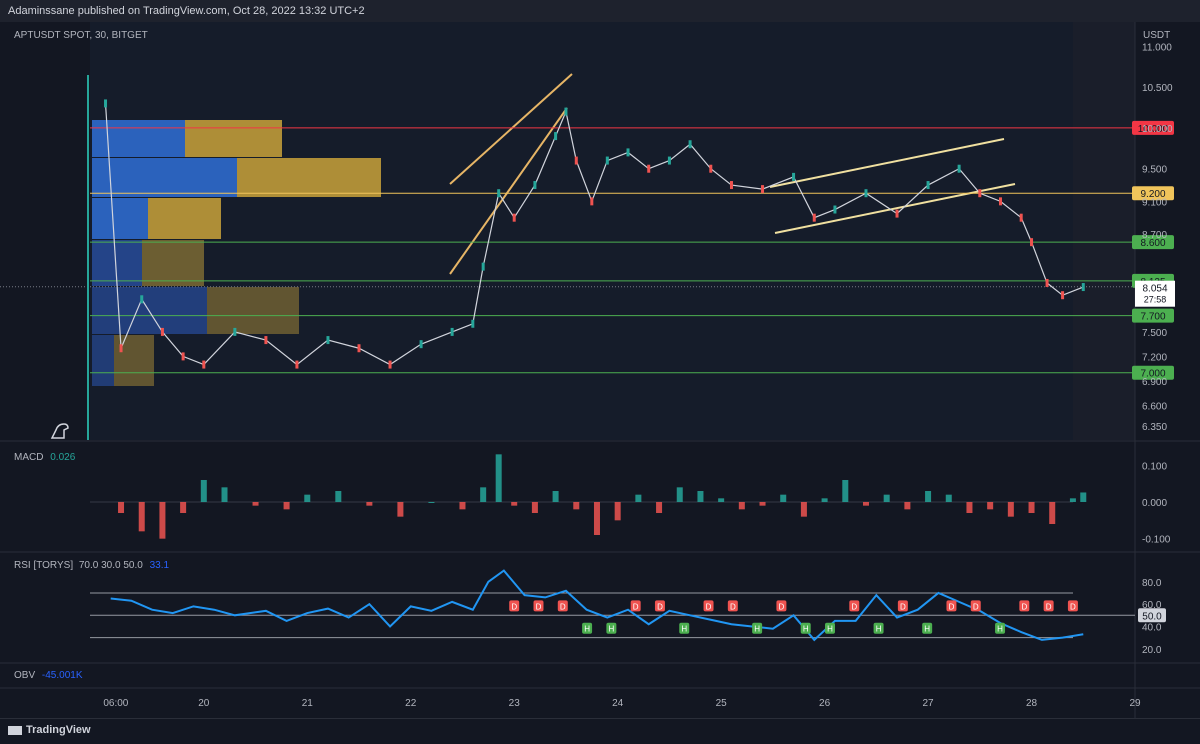 The width and height of the screenshot is (1200, 744). Describe the element at coordinates (49, 730) in the screenshot. I see `tradingview-brand: TradingView` at that location.